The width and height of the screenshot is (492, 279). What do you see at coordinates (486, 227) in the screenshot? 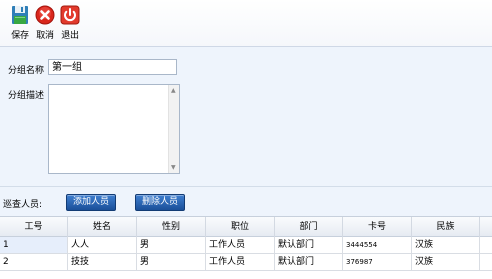
I see `column-header-filler` at bounding box center [486, 227].